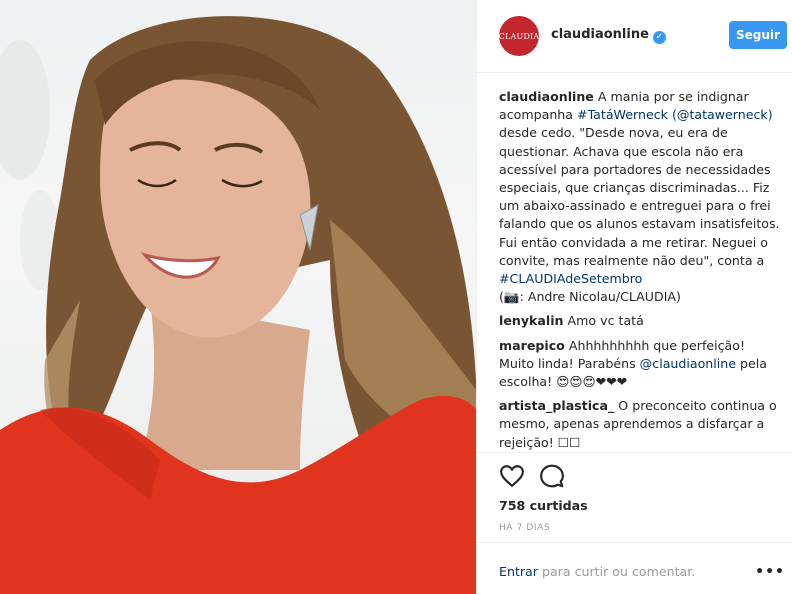 Image resolution: width=792 pixels, height=594 pixels. Describe the element at coordinates (622, 114) in the screenshot. I see `hashtag-link: #TatáWerneck` at that location.